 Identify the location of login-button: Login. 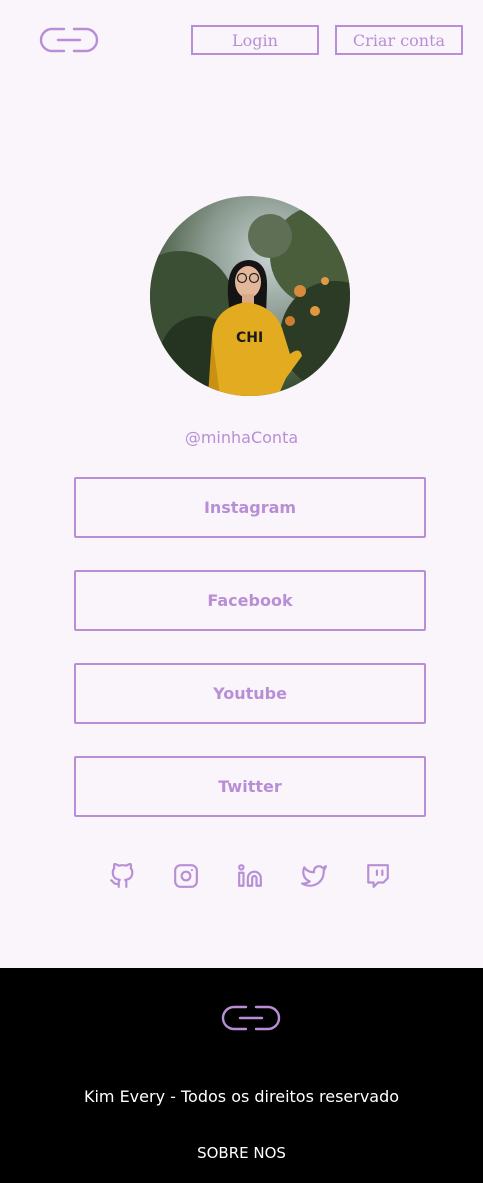
(255, 40).